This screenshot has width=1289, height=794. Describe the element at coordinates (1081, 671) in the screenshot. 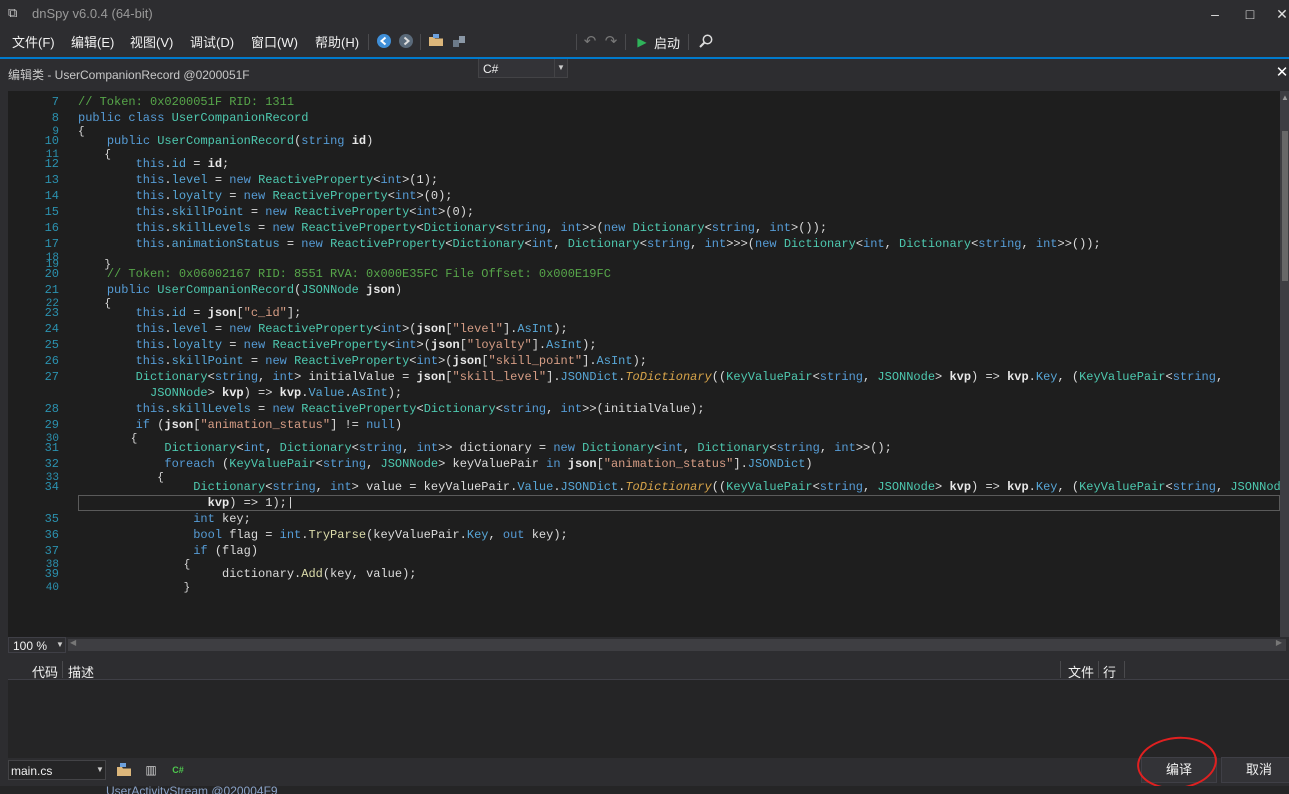

I see `column-file: 文件` at that location.